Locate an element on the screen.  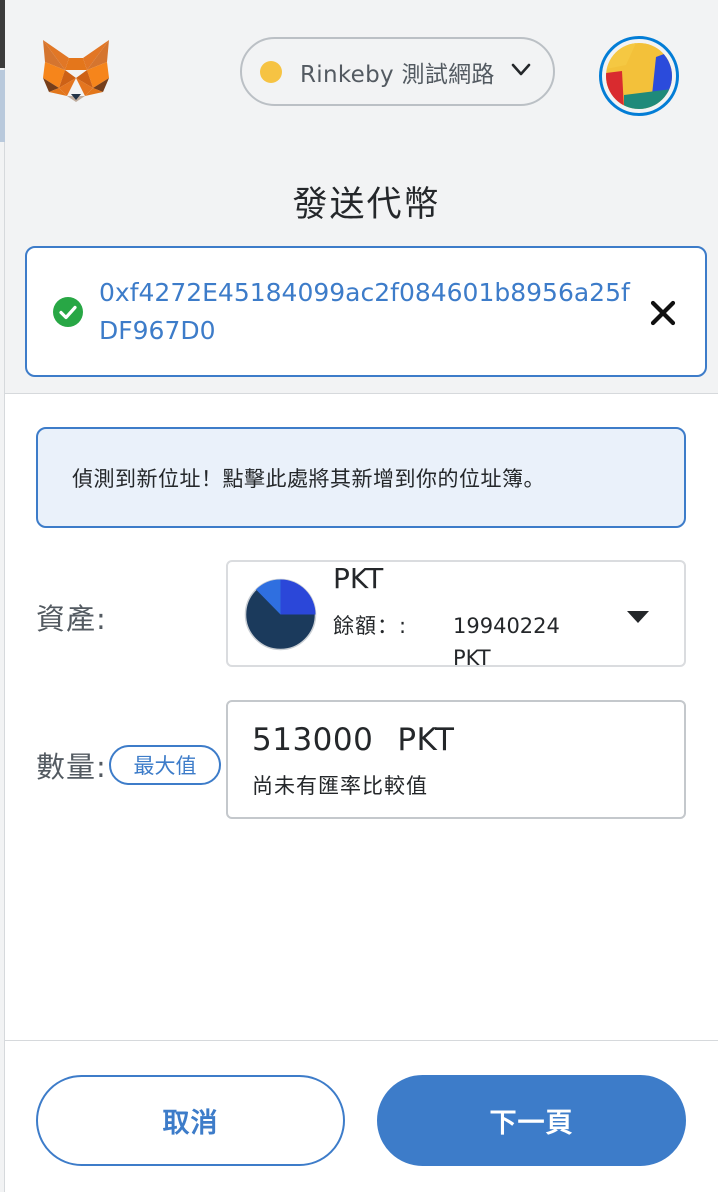
amount-unit: PKT is located at coordinates (426, 740).